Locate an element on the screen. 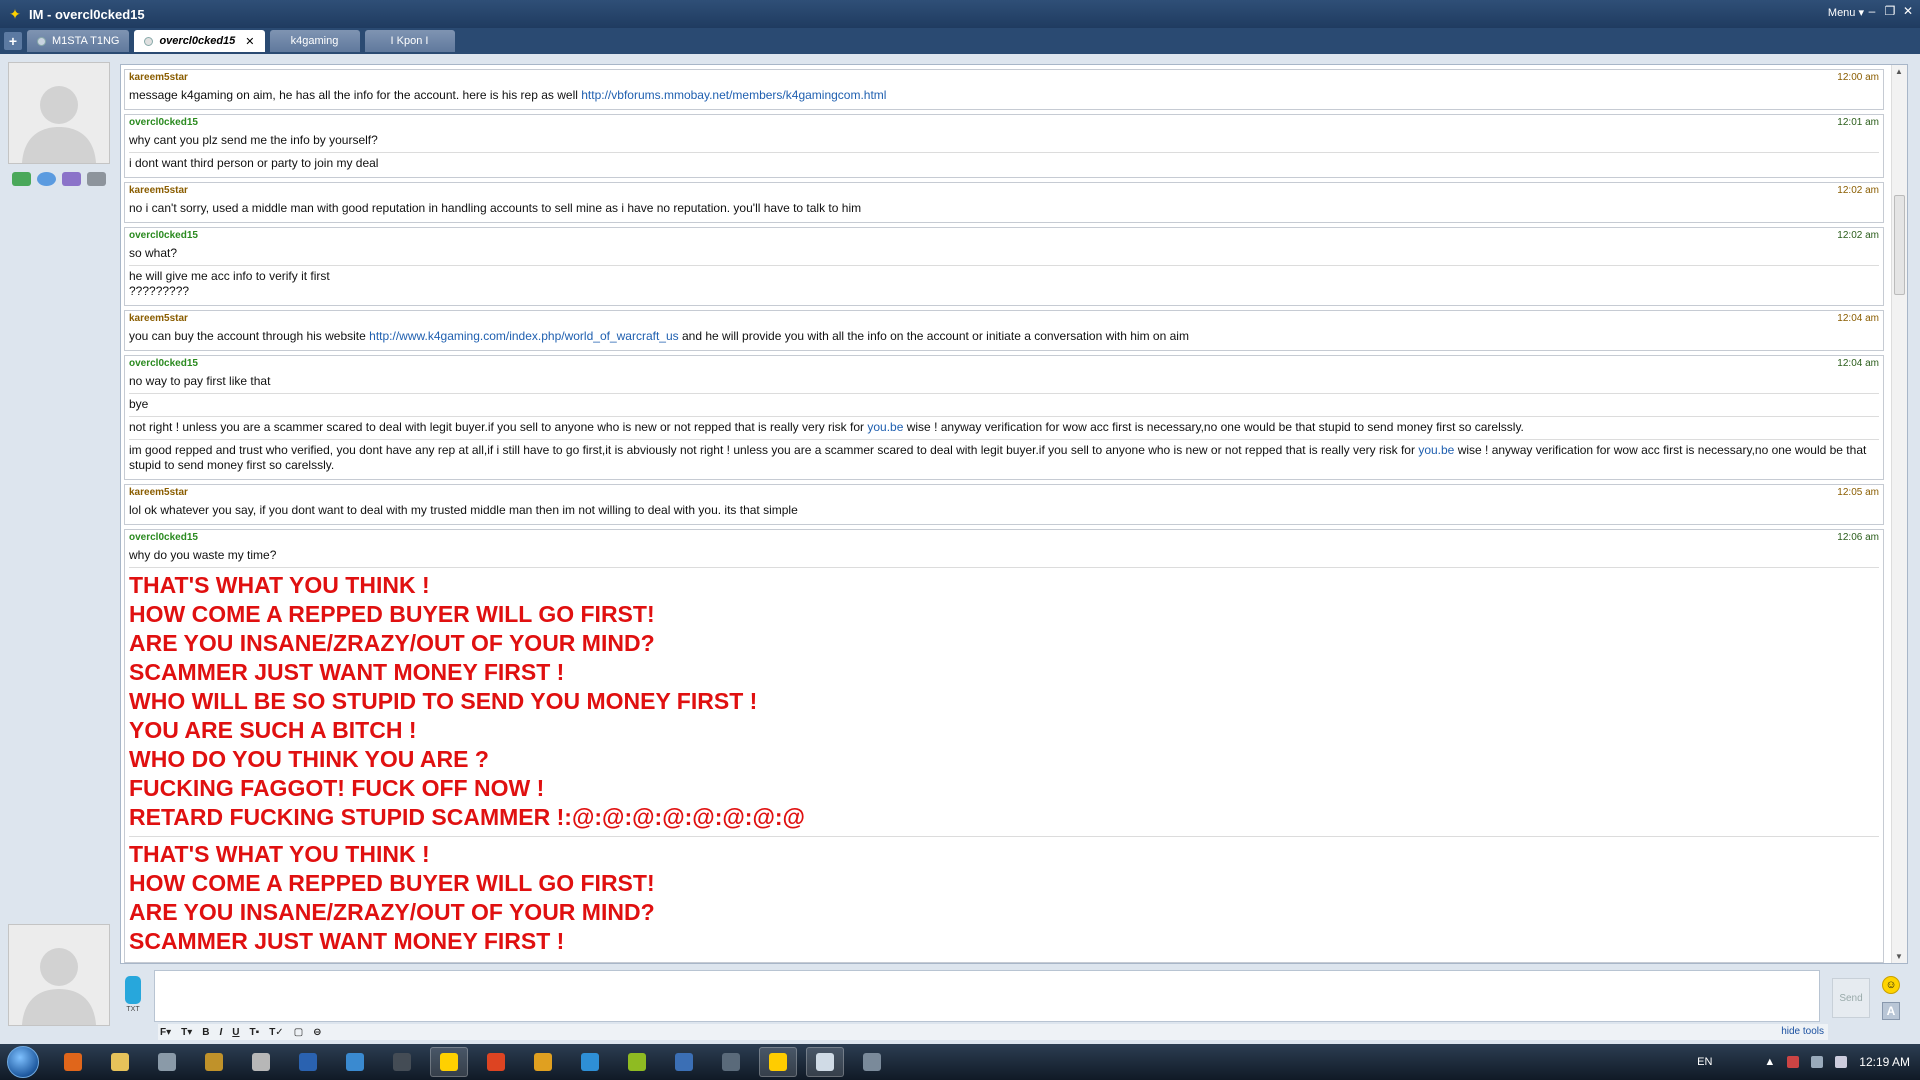  notepad-icon is located at coordinates (825, 1062).